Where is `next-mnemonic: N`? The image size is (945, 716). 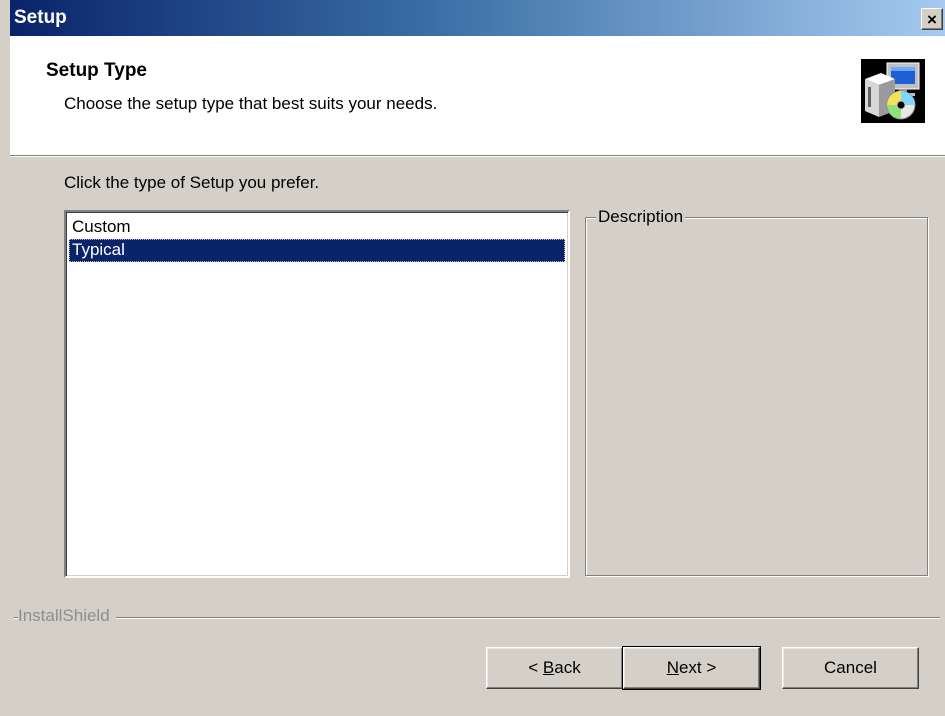
next-mnemonic: N is located at coordinates (672, 667).